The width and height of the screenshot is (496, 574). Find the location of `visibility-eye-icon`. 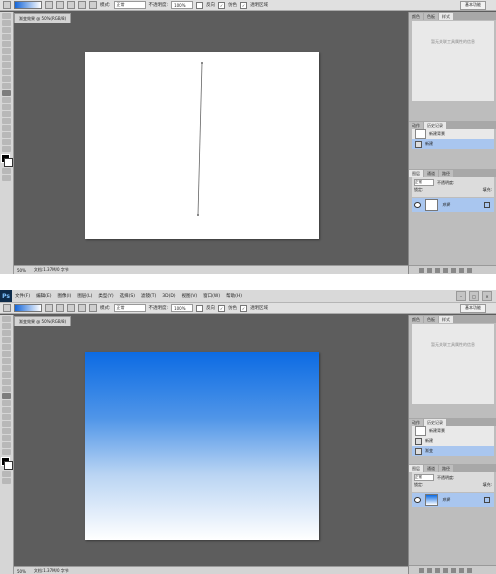

visibility-eye-icon is located at coordinates (417, 205).